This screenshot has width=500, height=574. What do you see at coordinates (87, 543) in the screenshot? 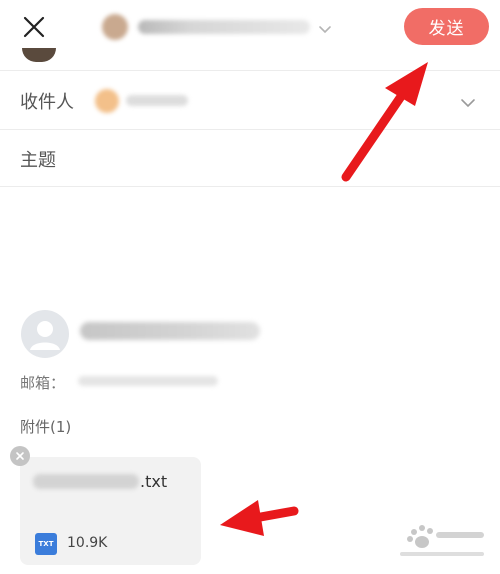
I see `attachment-size: 10.9K` at bounding box center [87, 543].